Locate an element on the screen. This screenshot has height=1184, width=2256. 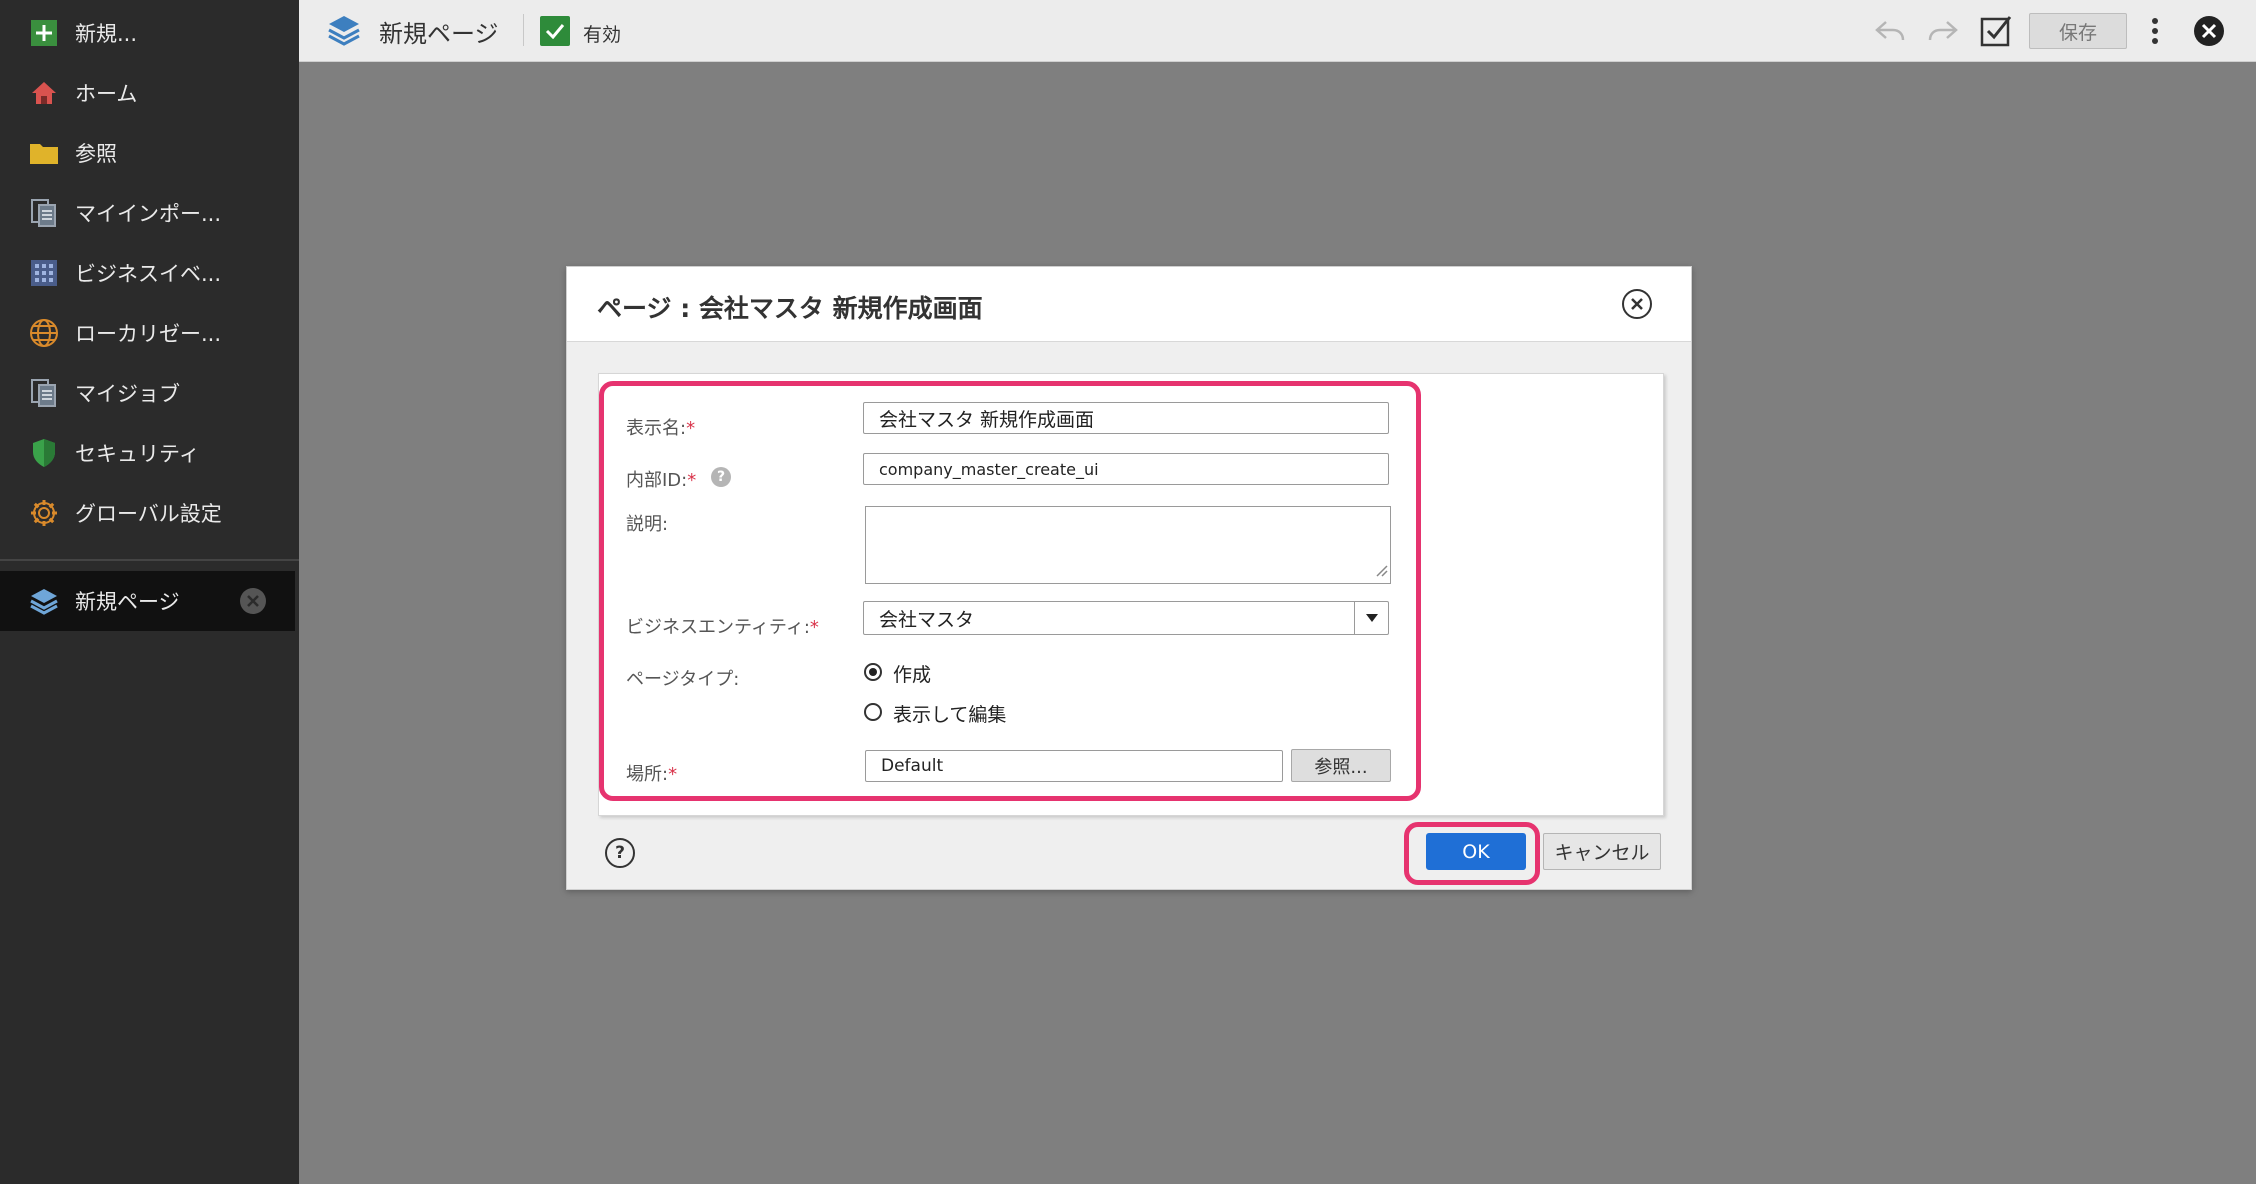
form-highlight-frame is located at coordinates (1010, 591).